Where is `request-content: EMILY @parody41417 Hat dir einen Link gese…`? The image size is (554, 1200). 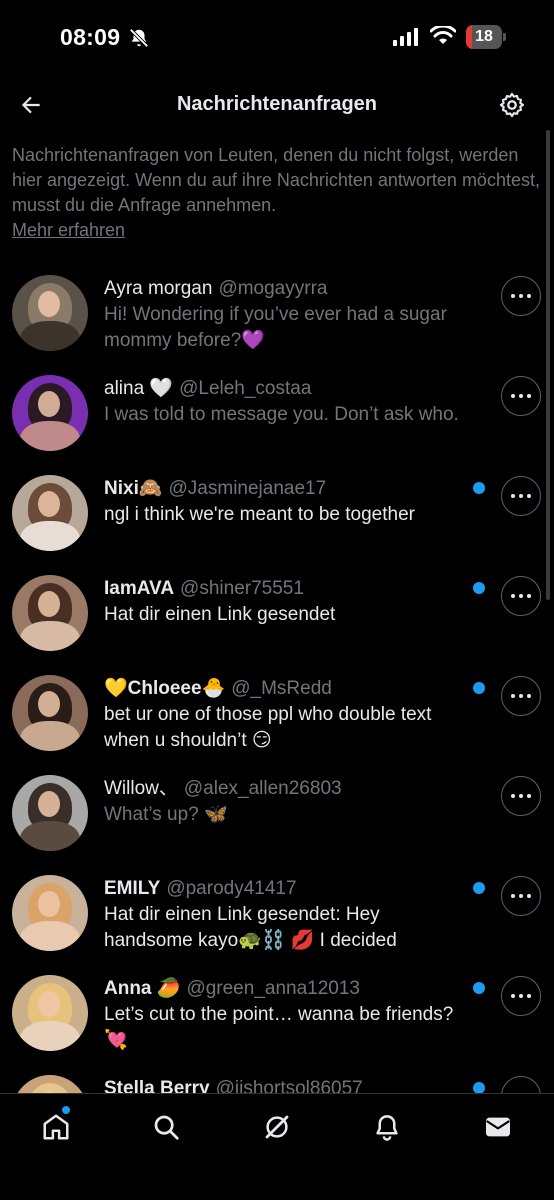 request-content: EMILY @parody41417 Hat dir einen Link gese… is located at coordinates (285, 915).